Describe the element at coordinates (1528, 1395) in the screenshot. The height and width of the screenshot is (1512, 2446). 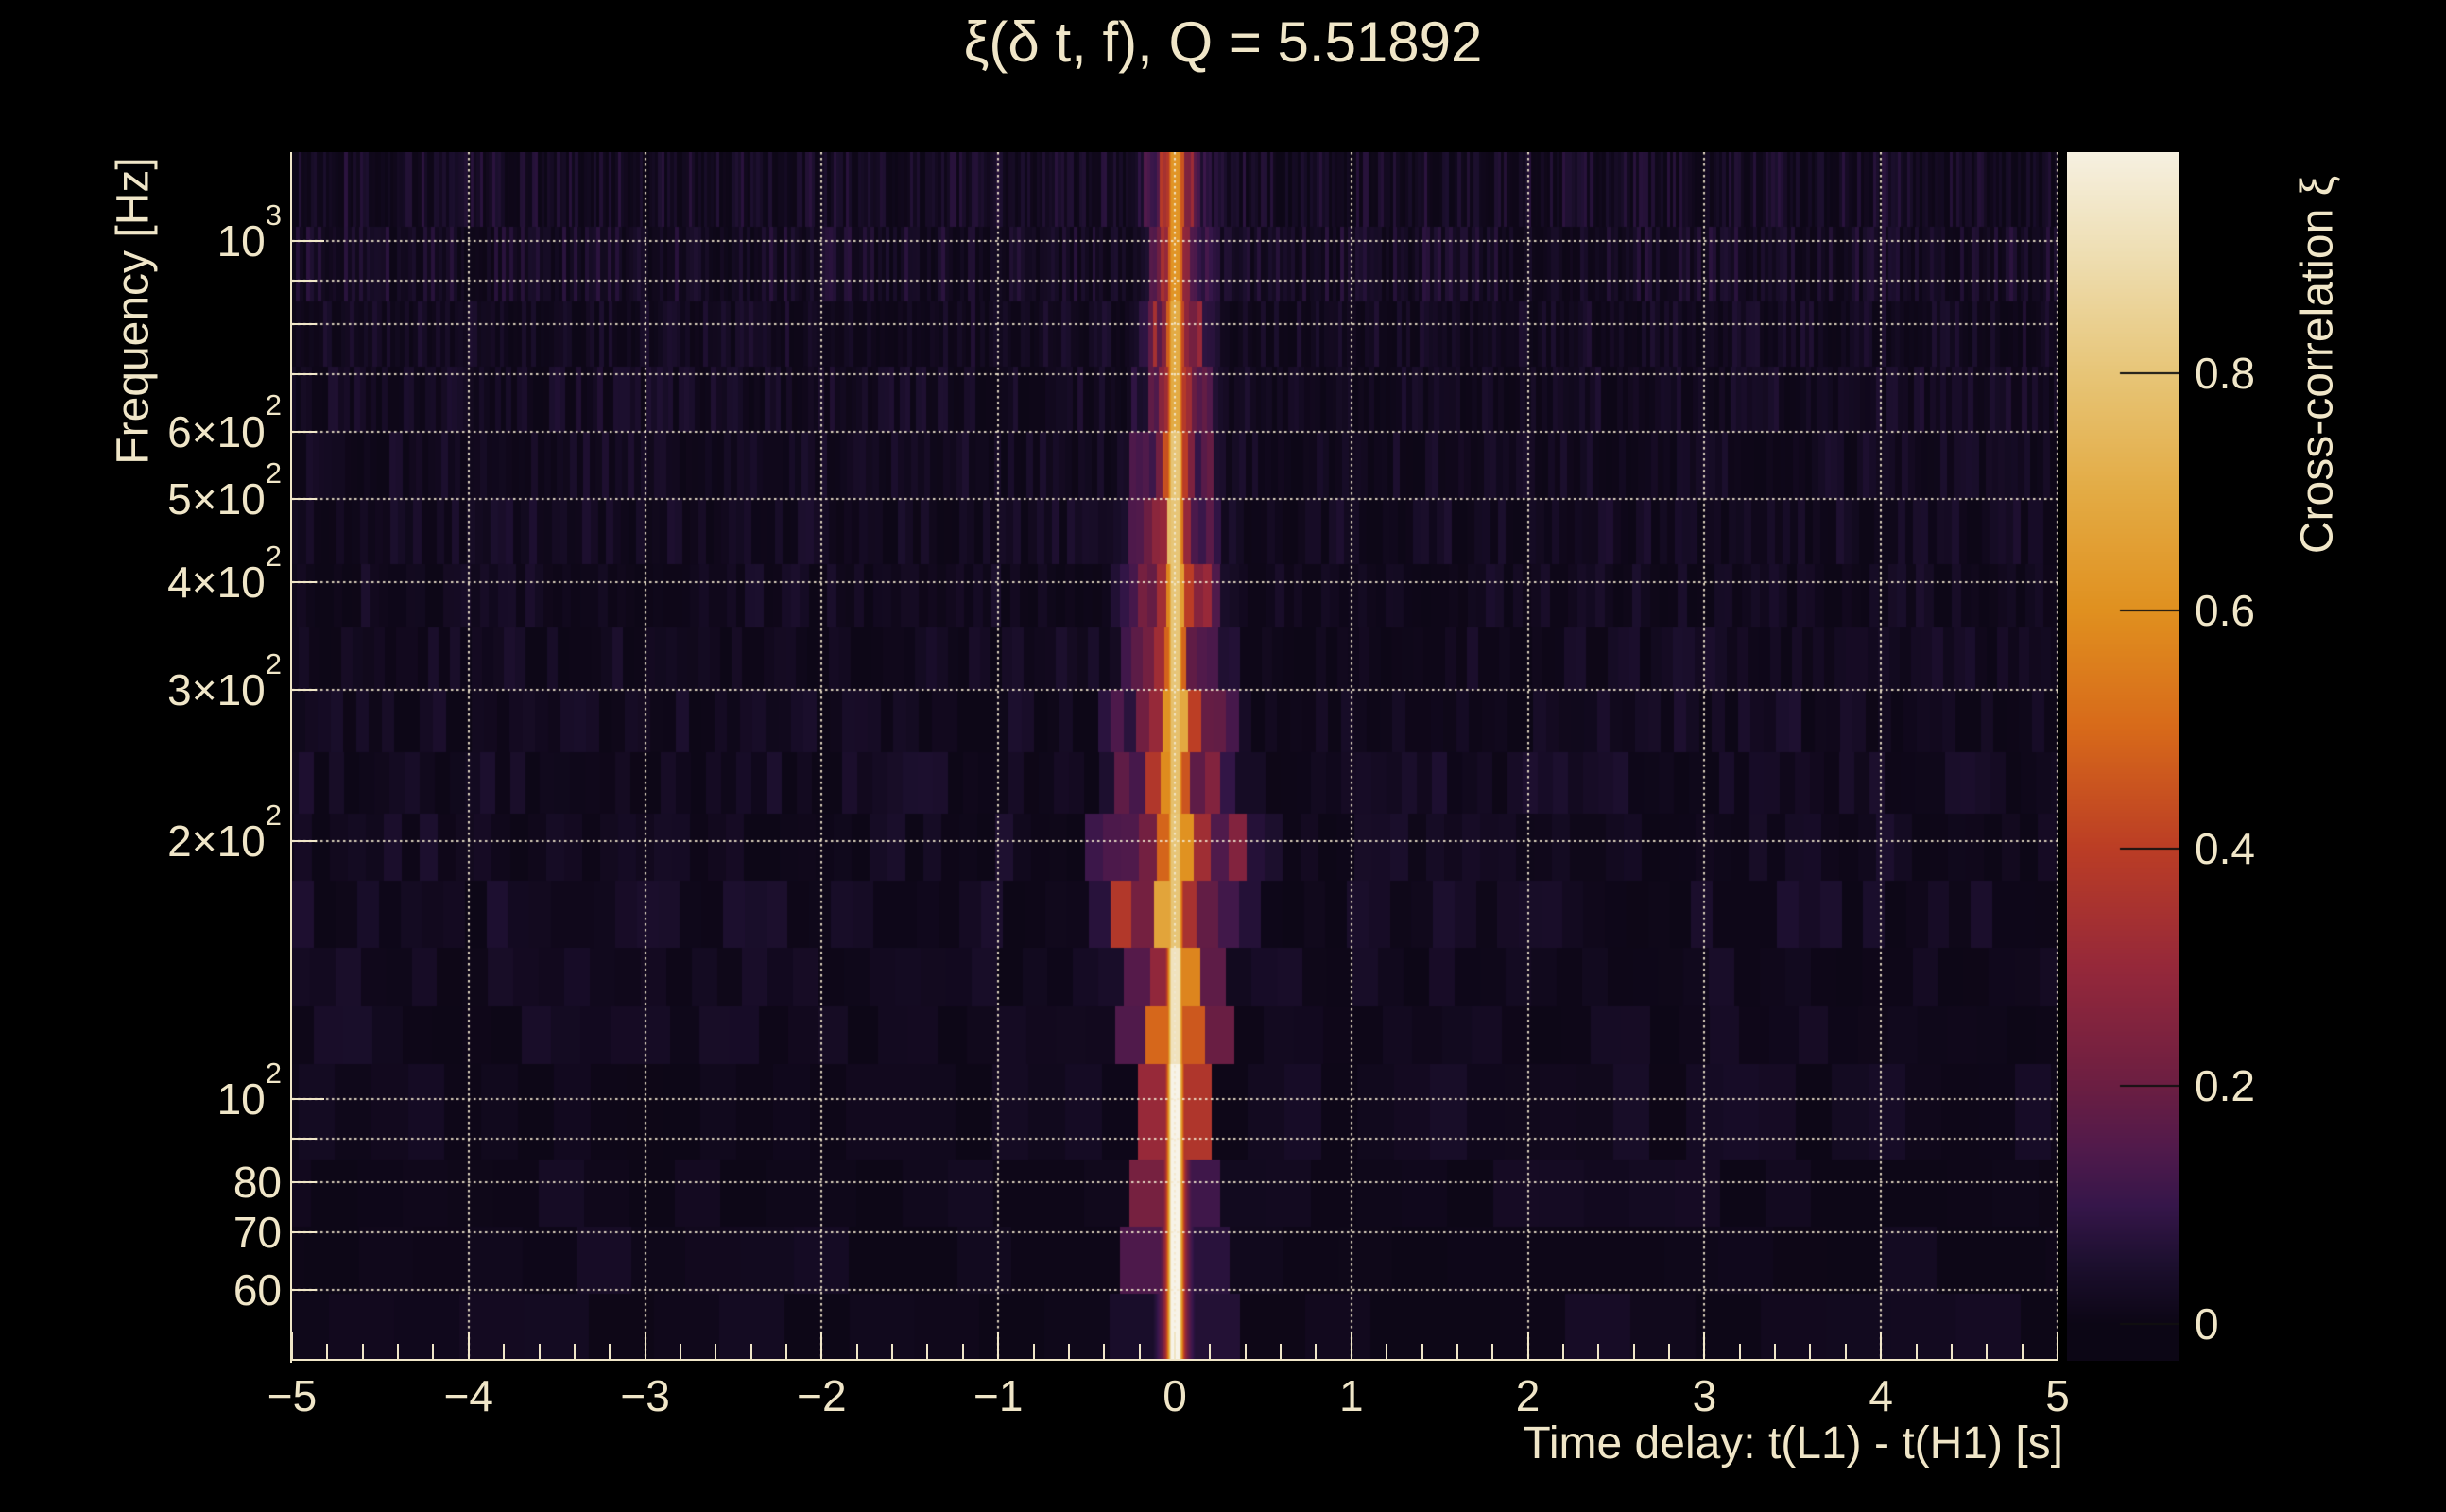
I see `x-tick-label: 2` at that location.